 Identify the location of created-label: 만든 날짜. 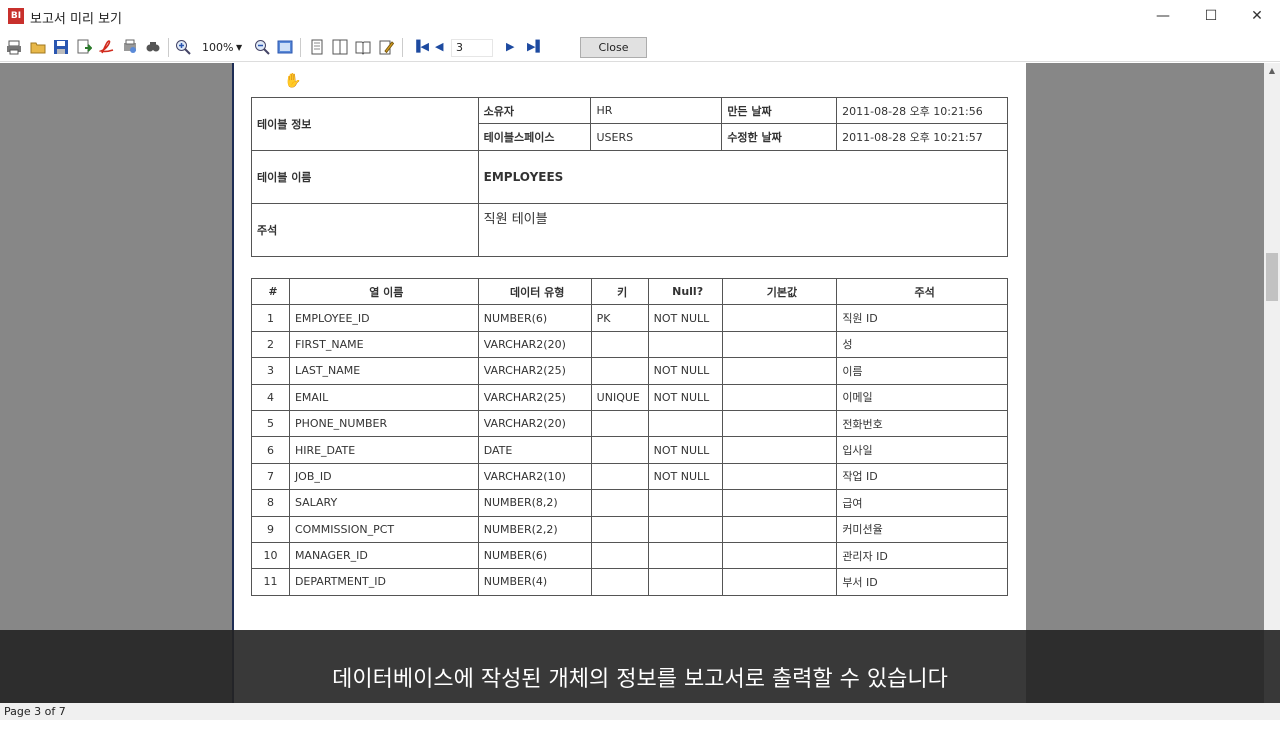
(779, 110).